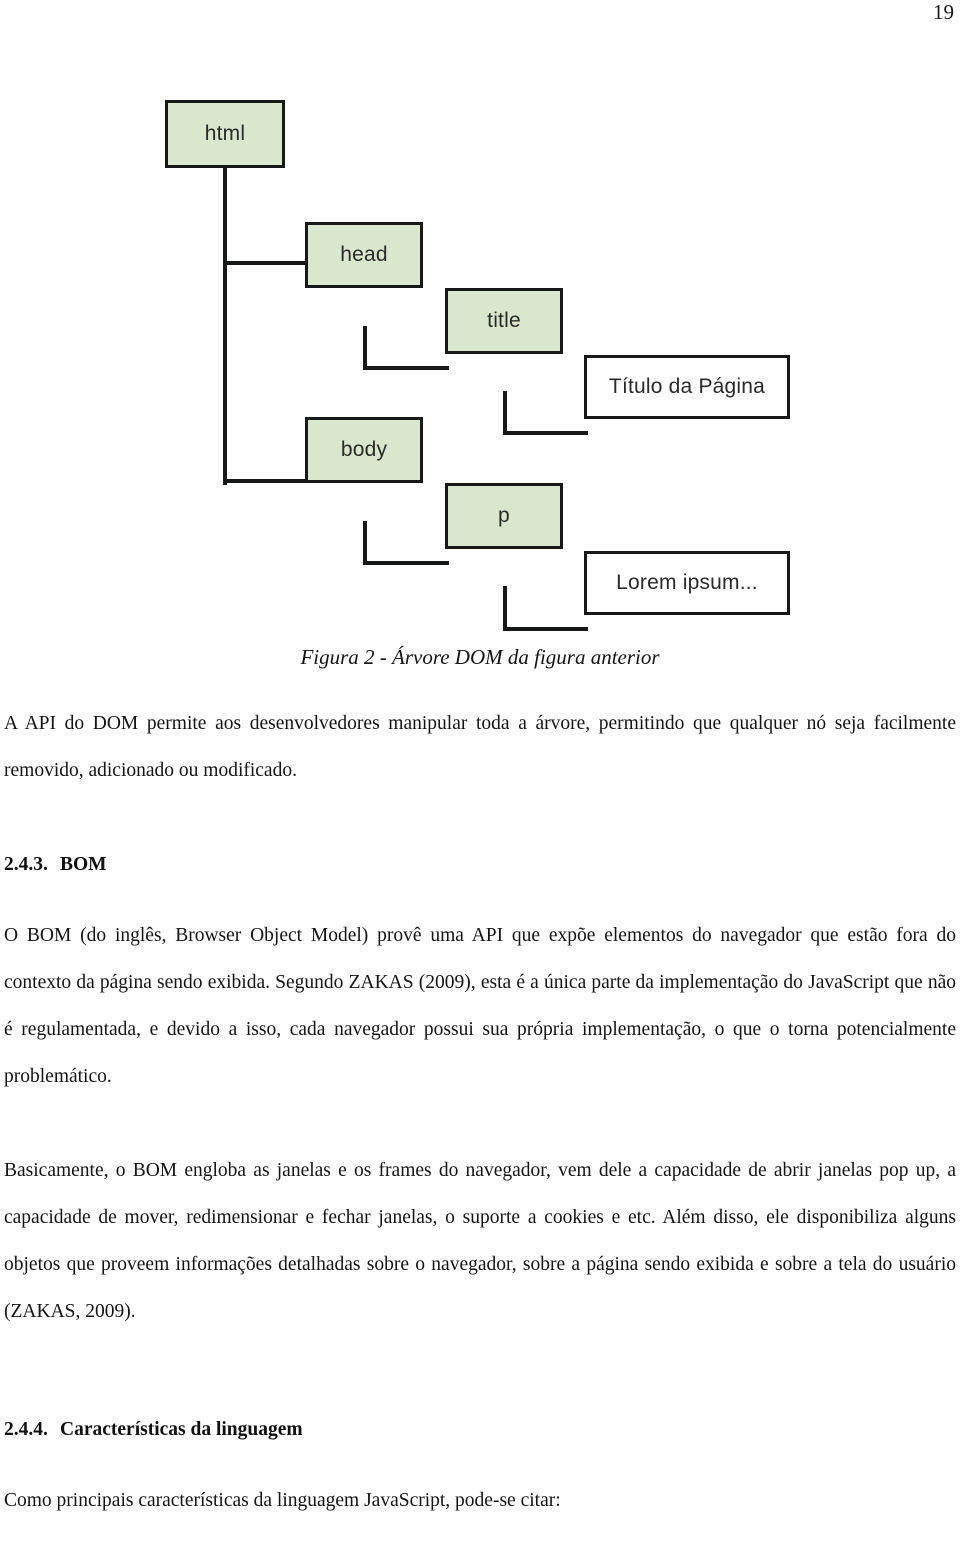 The height and width of the screenshot is (1564, 960). Describe the element at coordinates (26, 1429) in the screenshot. I see `heading-features-number: 2.4.4.` at that location.